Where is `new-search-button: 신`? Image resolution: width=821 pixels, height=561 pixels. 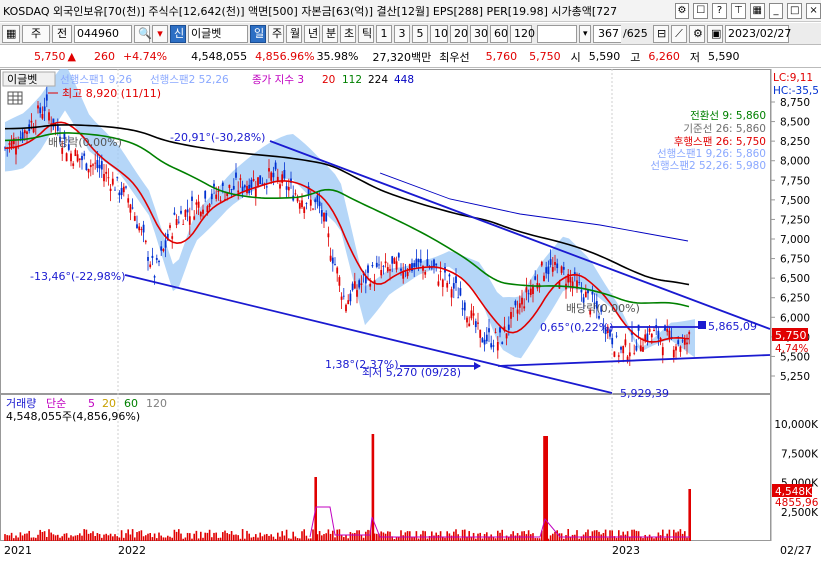
new-search-button: 신 is located at coordinates (178, 33).